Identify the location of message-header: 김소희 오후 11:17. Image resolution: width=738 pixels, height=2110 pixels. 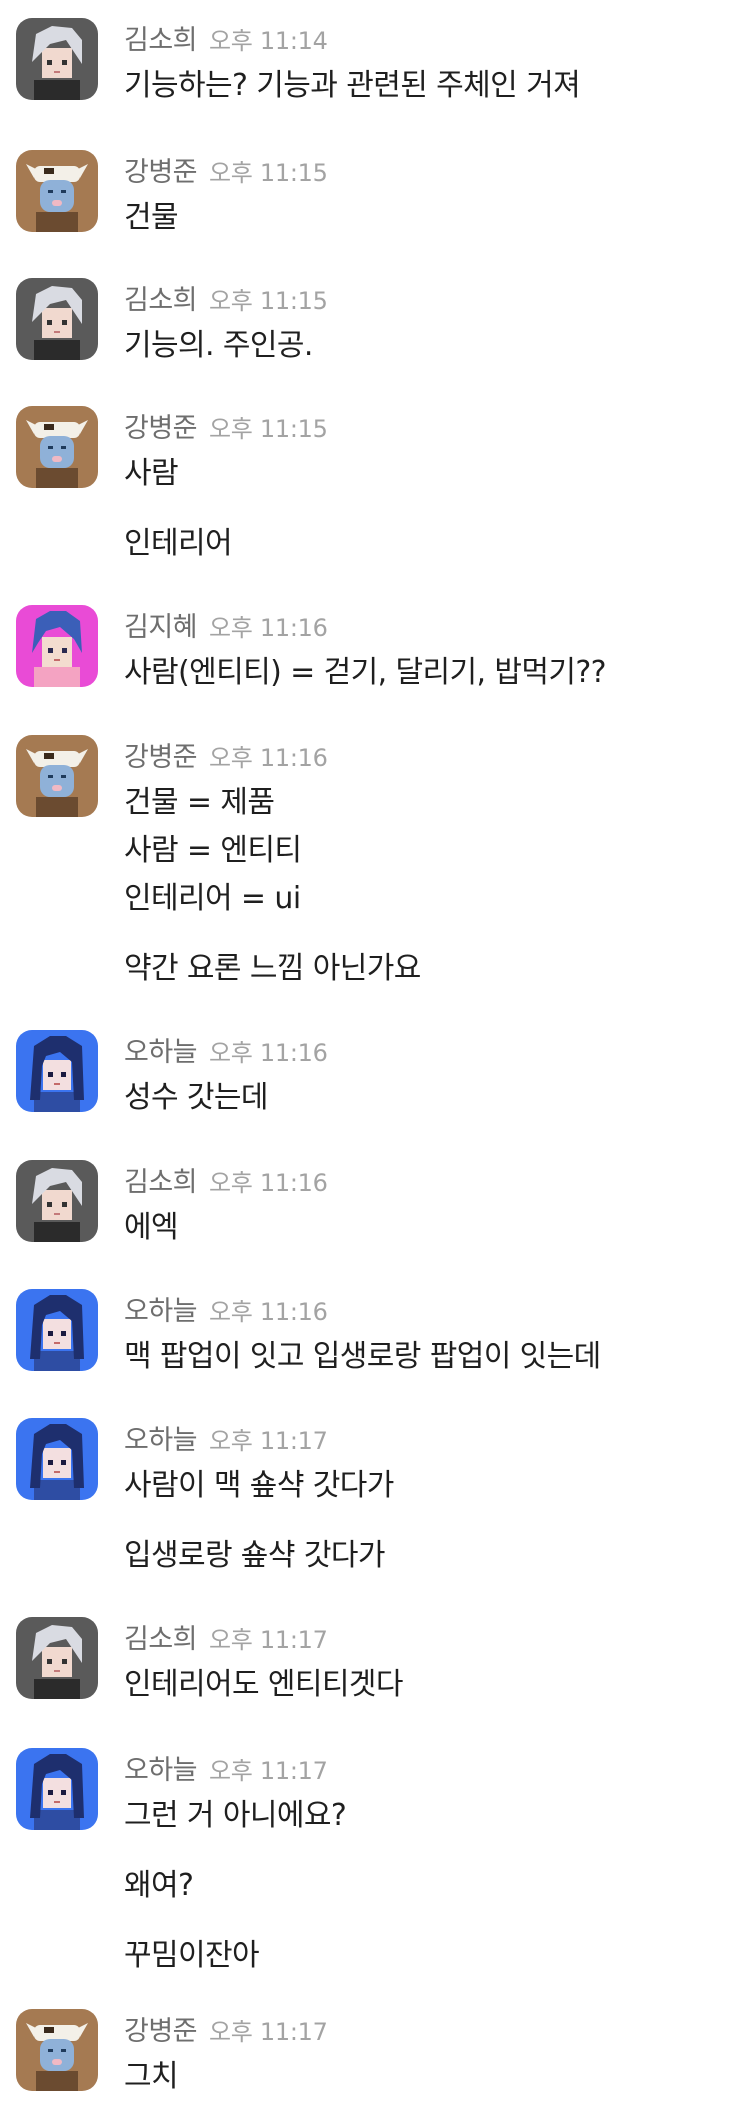
(226, 1636).